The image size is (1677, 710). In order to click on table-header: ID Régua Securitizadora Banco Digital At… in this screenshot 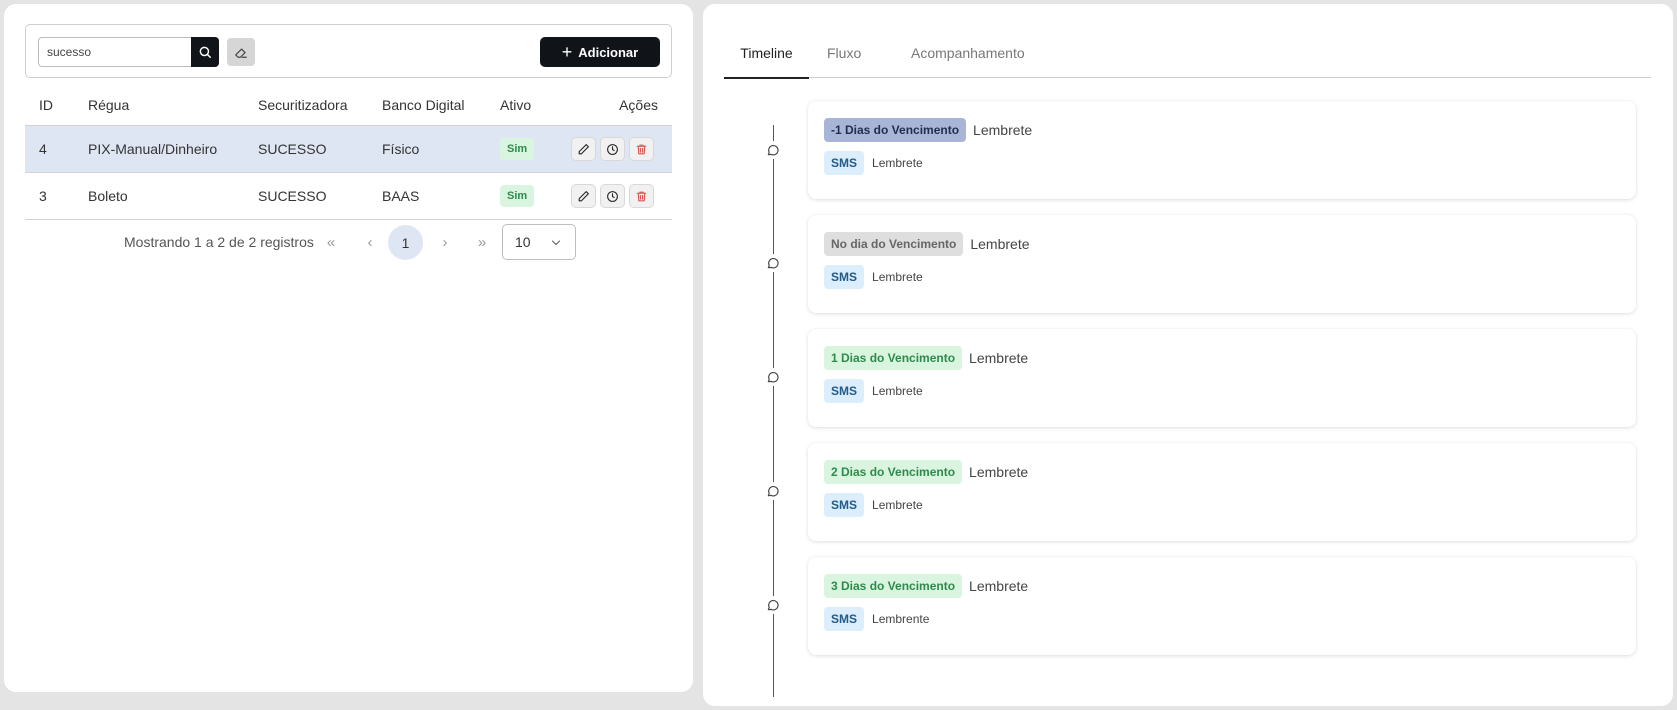, I will do `click(348, 105)`.